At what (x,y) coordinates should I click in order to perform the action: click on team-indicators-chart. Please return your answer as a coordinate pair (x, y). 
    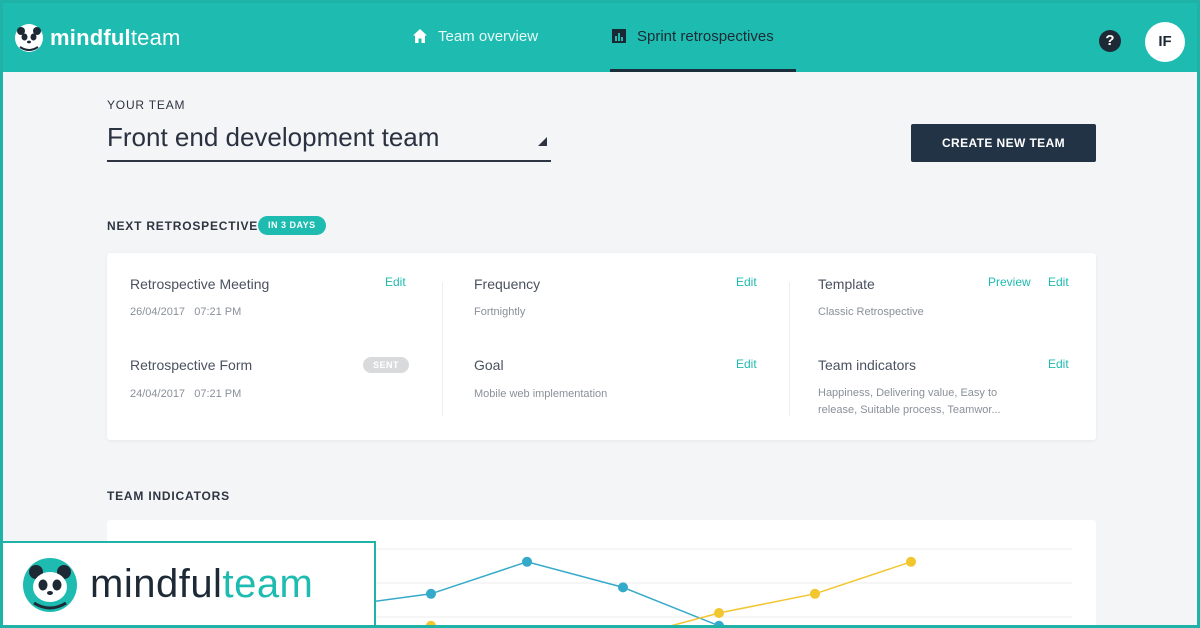
    Looking at the image, I should click on (601, 588).